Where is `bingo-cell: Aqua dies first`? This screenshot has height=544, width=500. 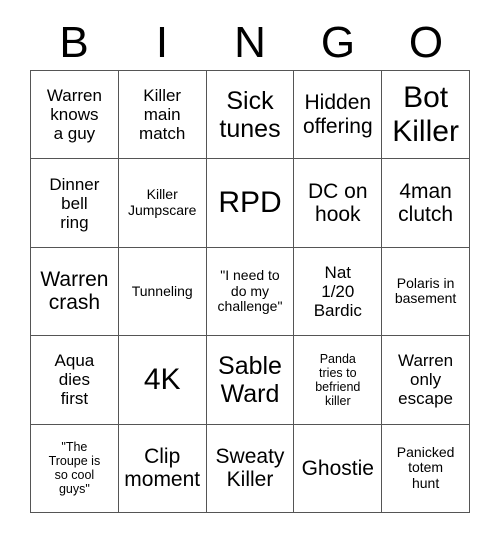 bingo-cell: Aqua dies first is located at coordinates (75, 380).